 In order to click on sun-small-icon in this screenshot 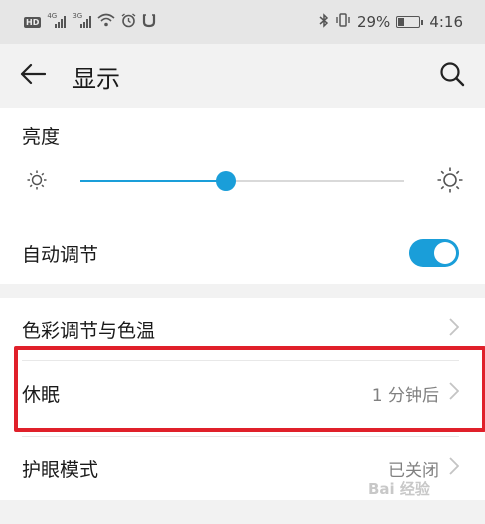, I will do `click(37, 182)`.